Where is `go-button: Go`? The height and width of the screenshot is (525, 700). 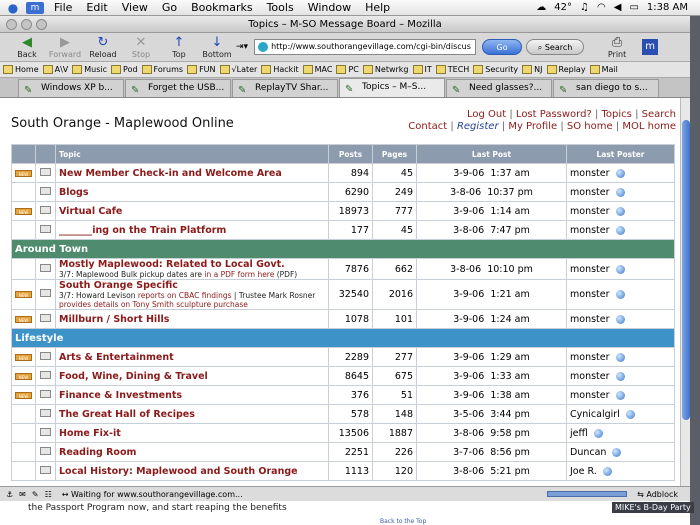
go-button: Go is located at coordinates (502, 47).